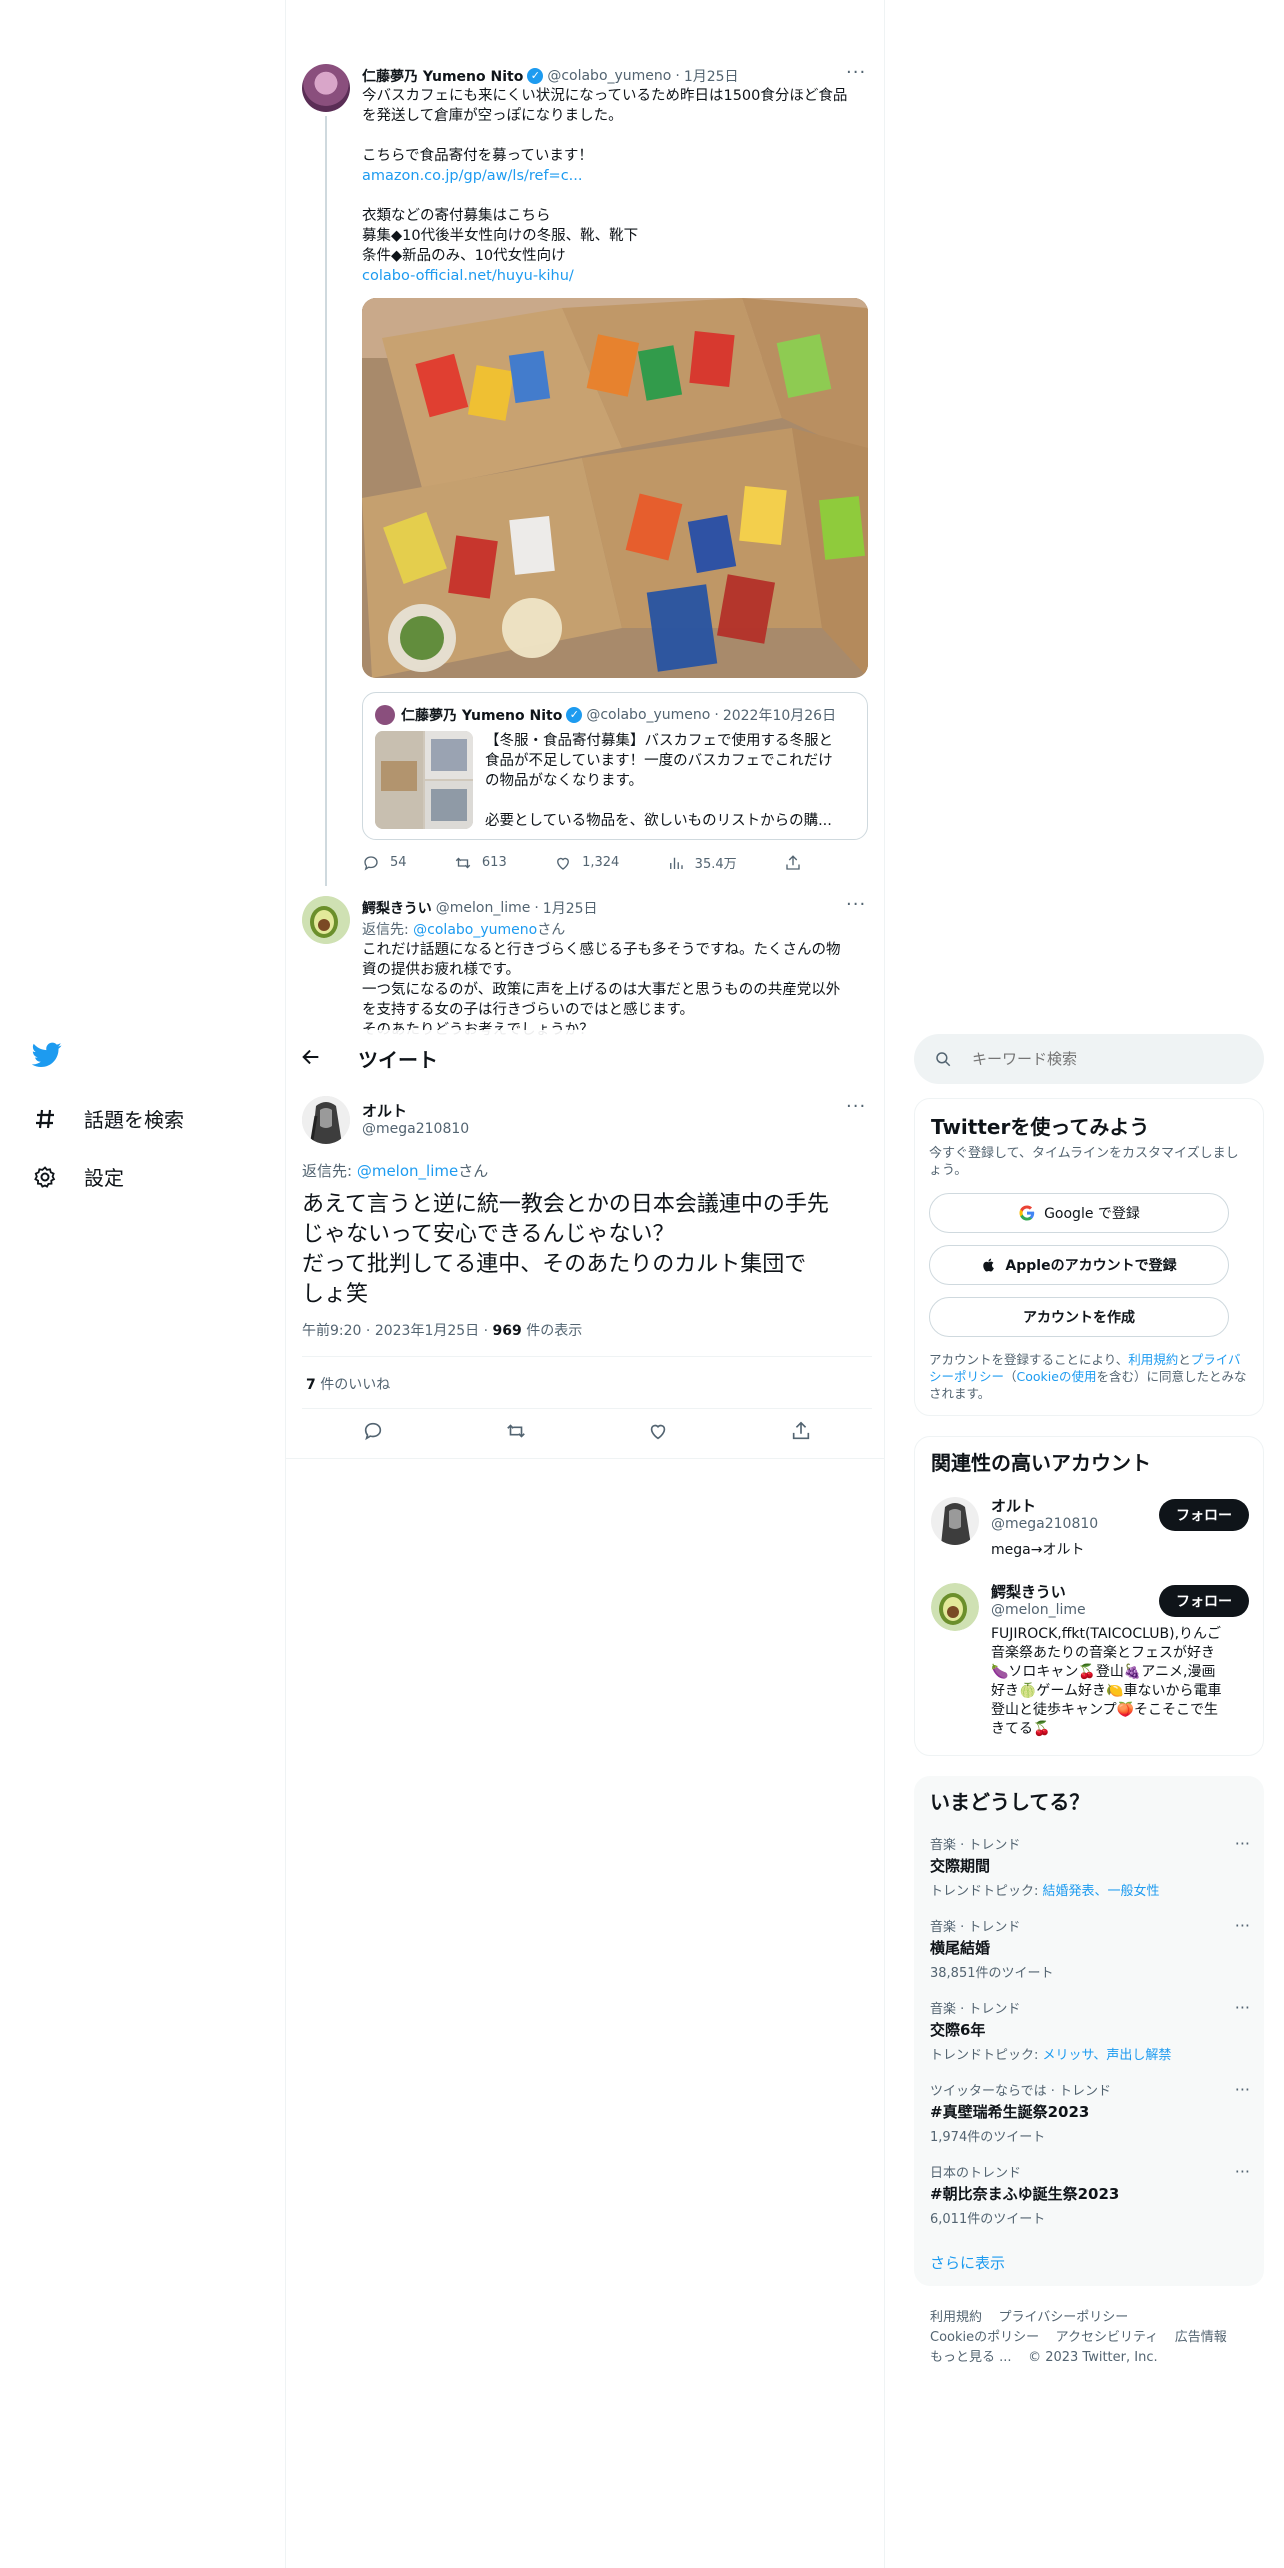 The width and height of the screenshot is (1284, 2568). Describe the element at coordinates (1107, 2337) in the screenshot. I see `footer-link: アクセシビリティ` at that location.